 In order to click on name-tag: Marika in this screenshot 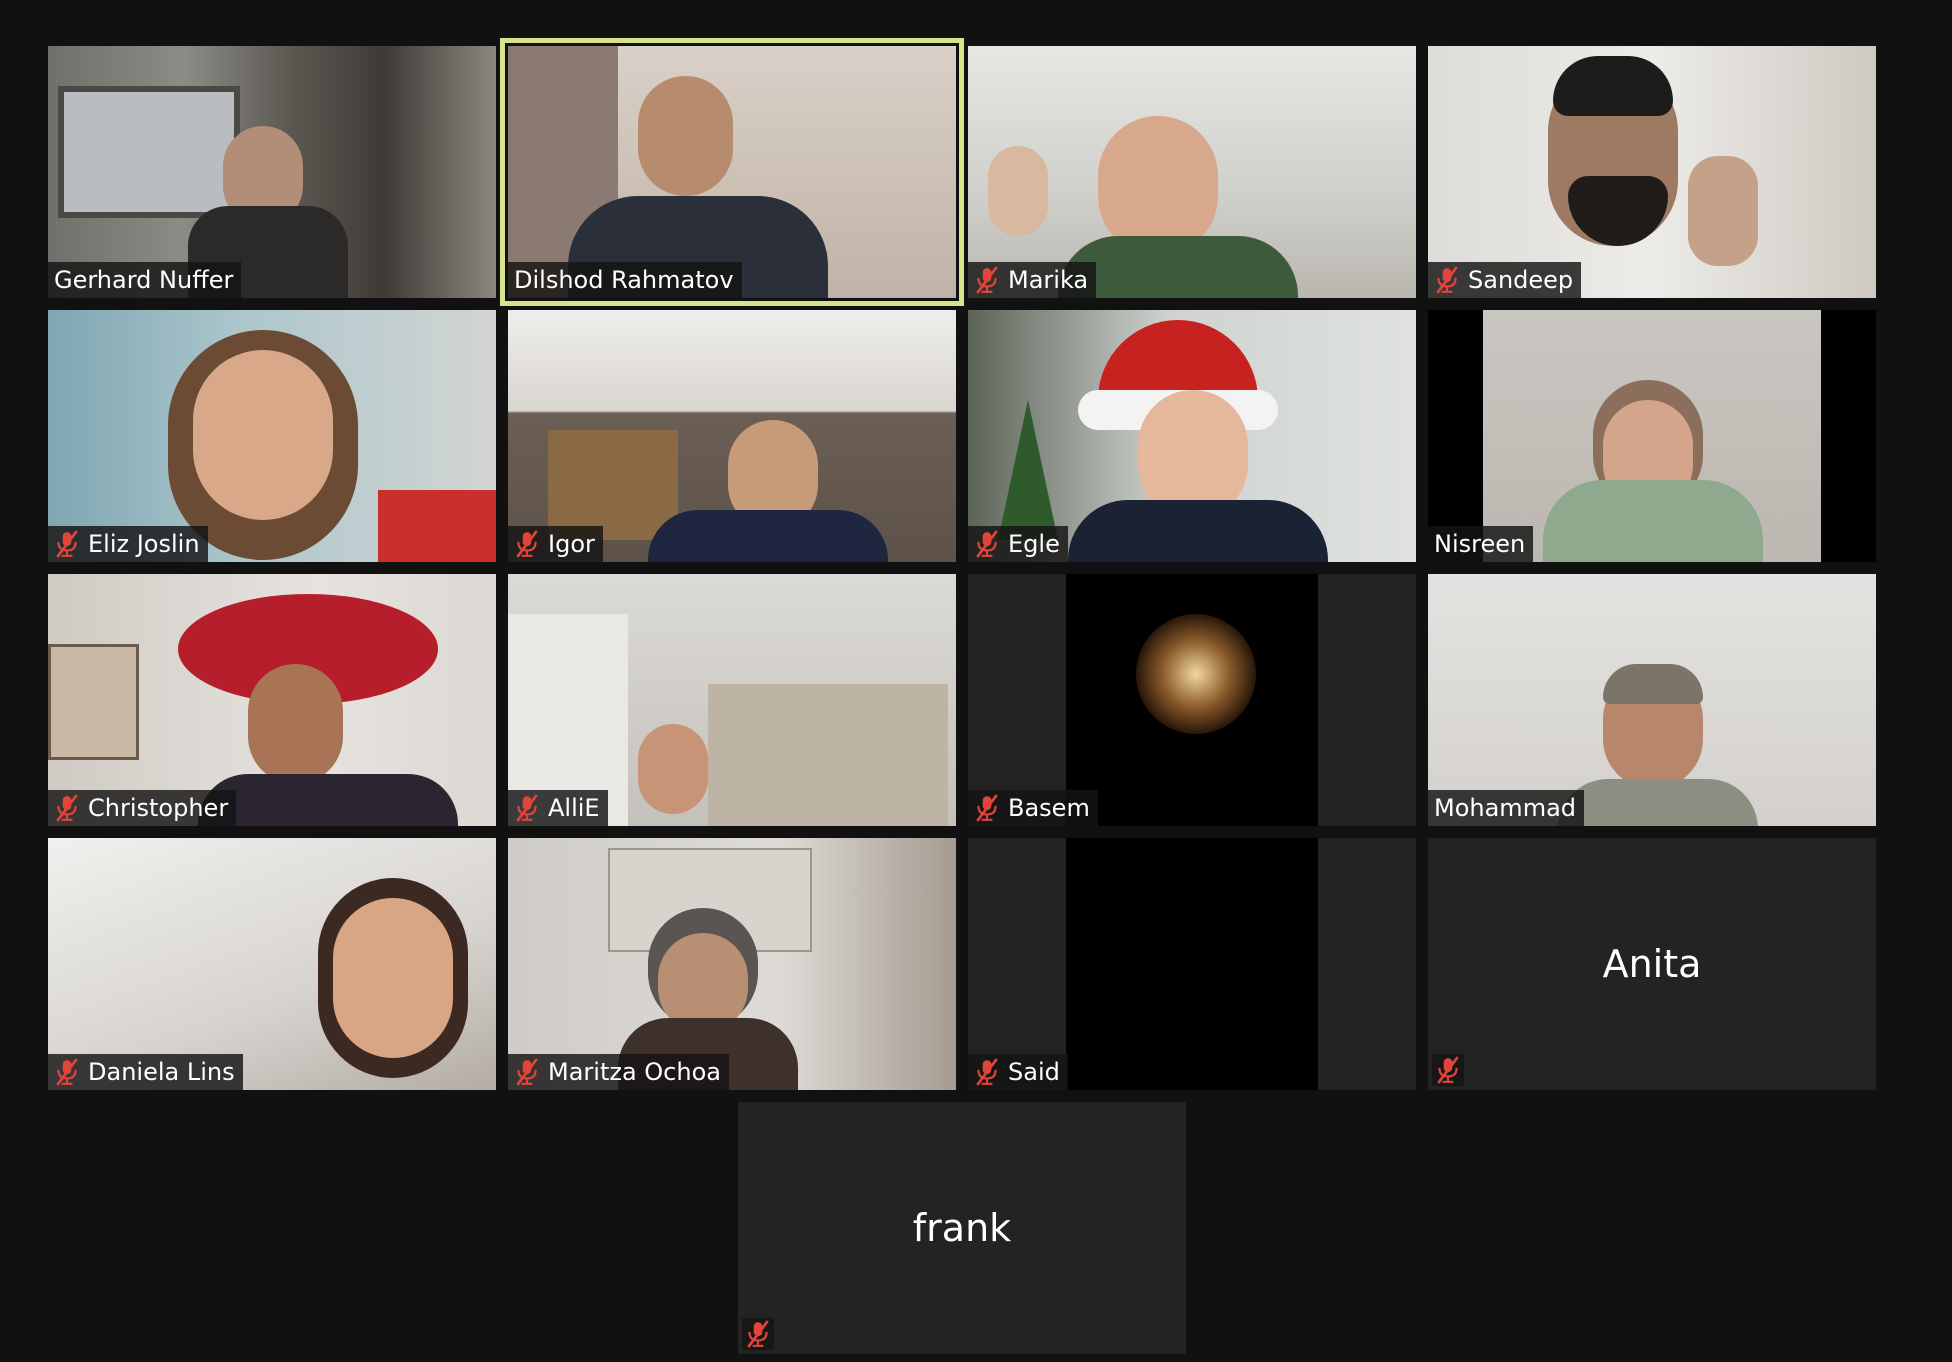, I will do `click(1032, 280)`.